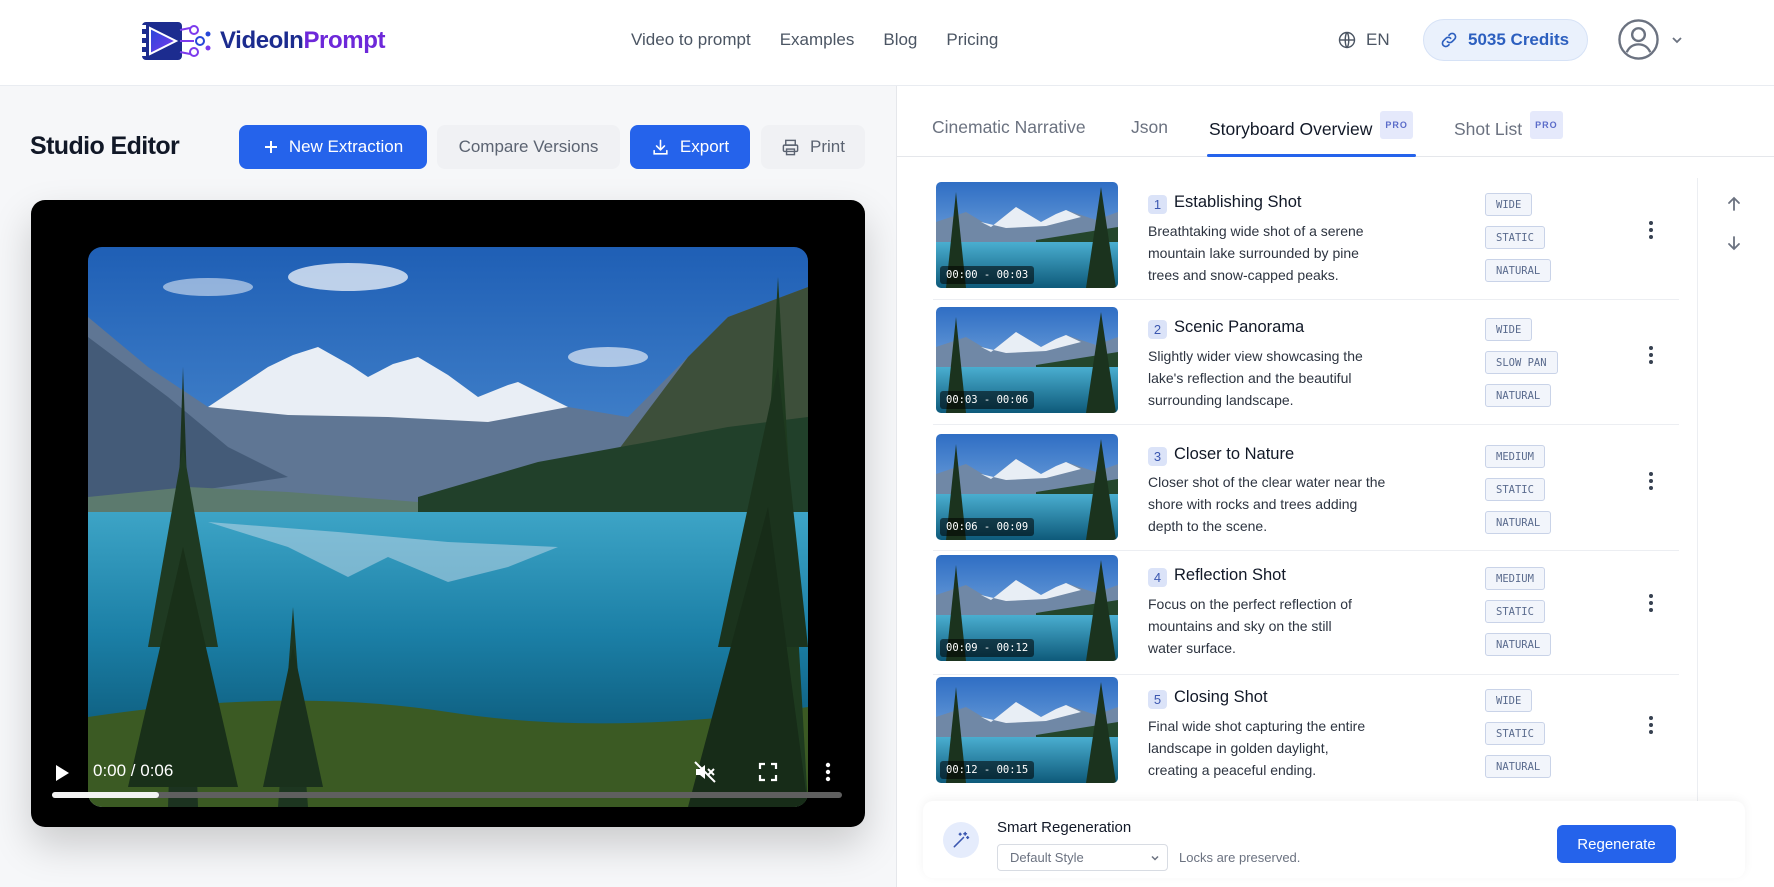 This screenshot has width=1774, height=887. I want to click on credits-badge: 5035 Credits, so click(1505, 40).